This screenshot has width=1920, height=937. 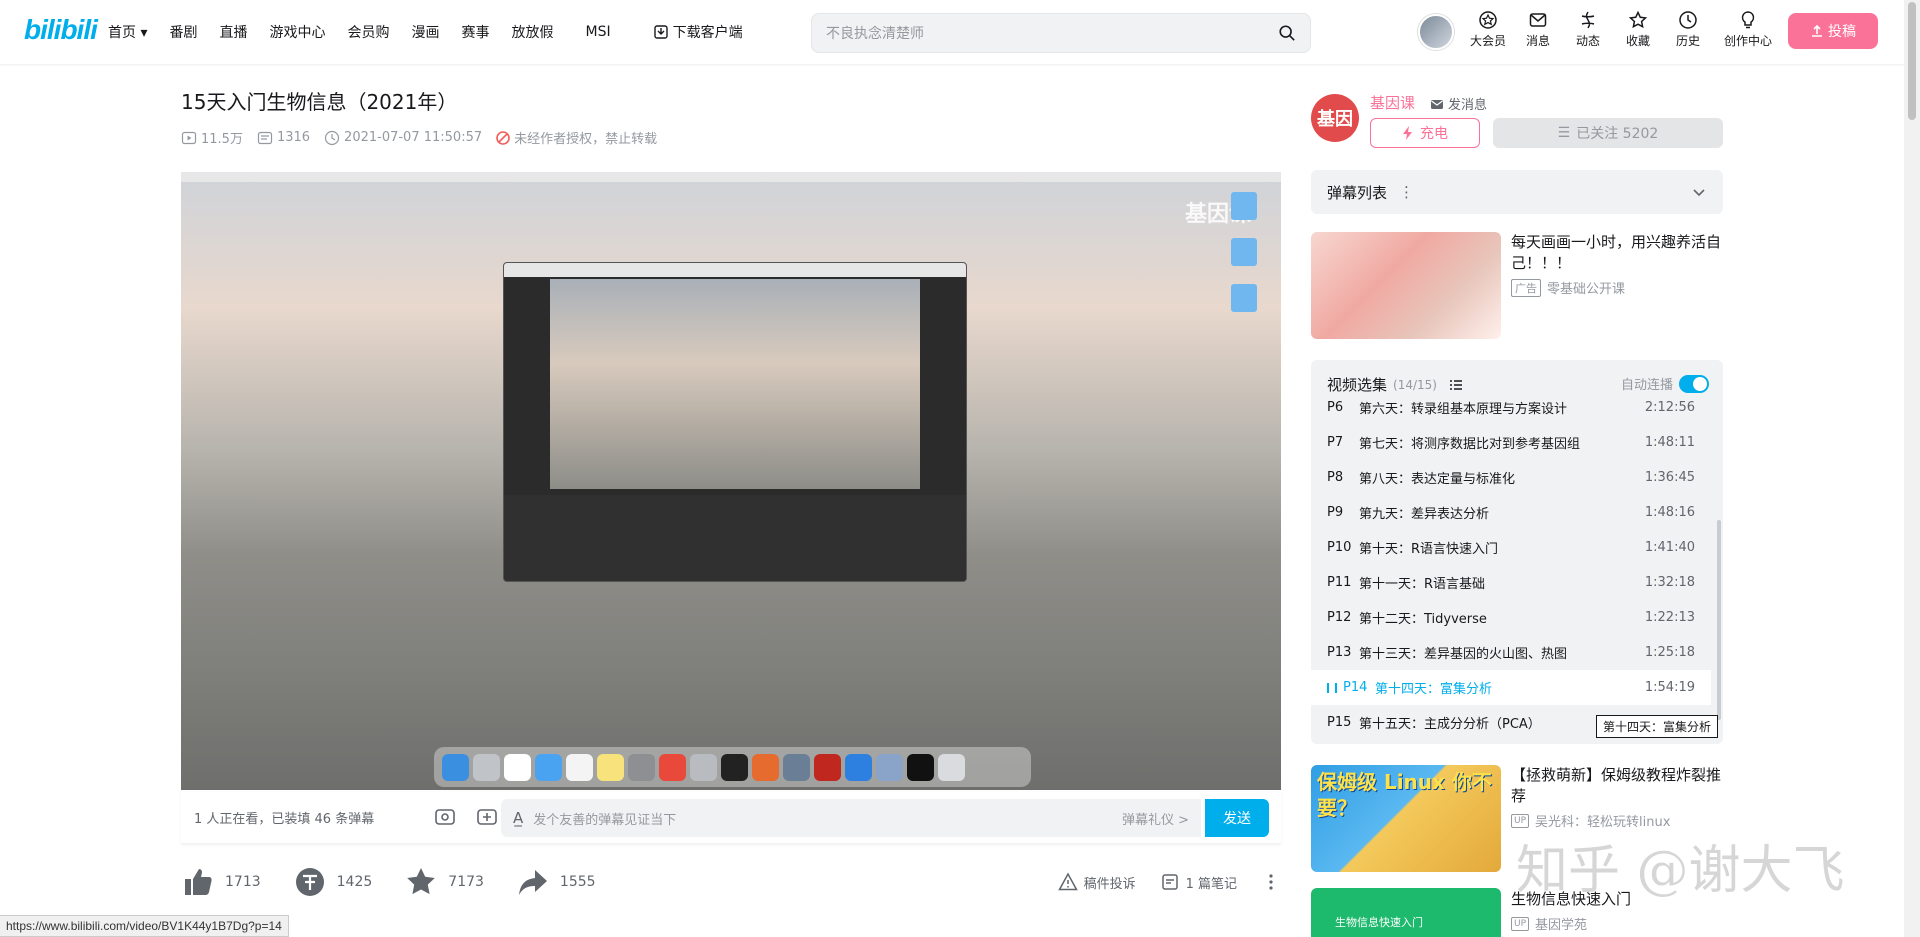 I want to click on nav-mall: 会员购, so click(x=368, y=32).